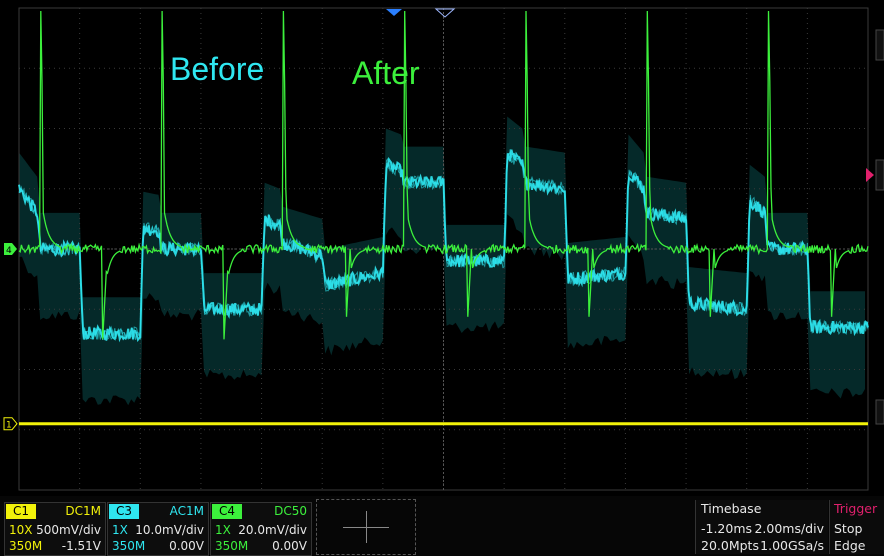 The image size is (884, 556). I want to click on timebase-title: Timebase, so click(731, 508).